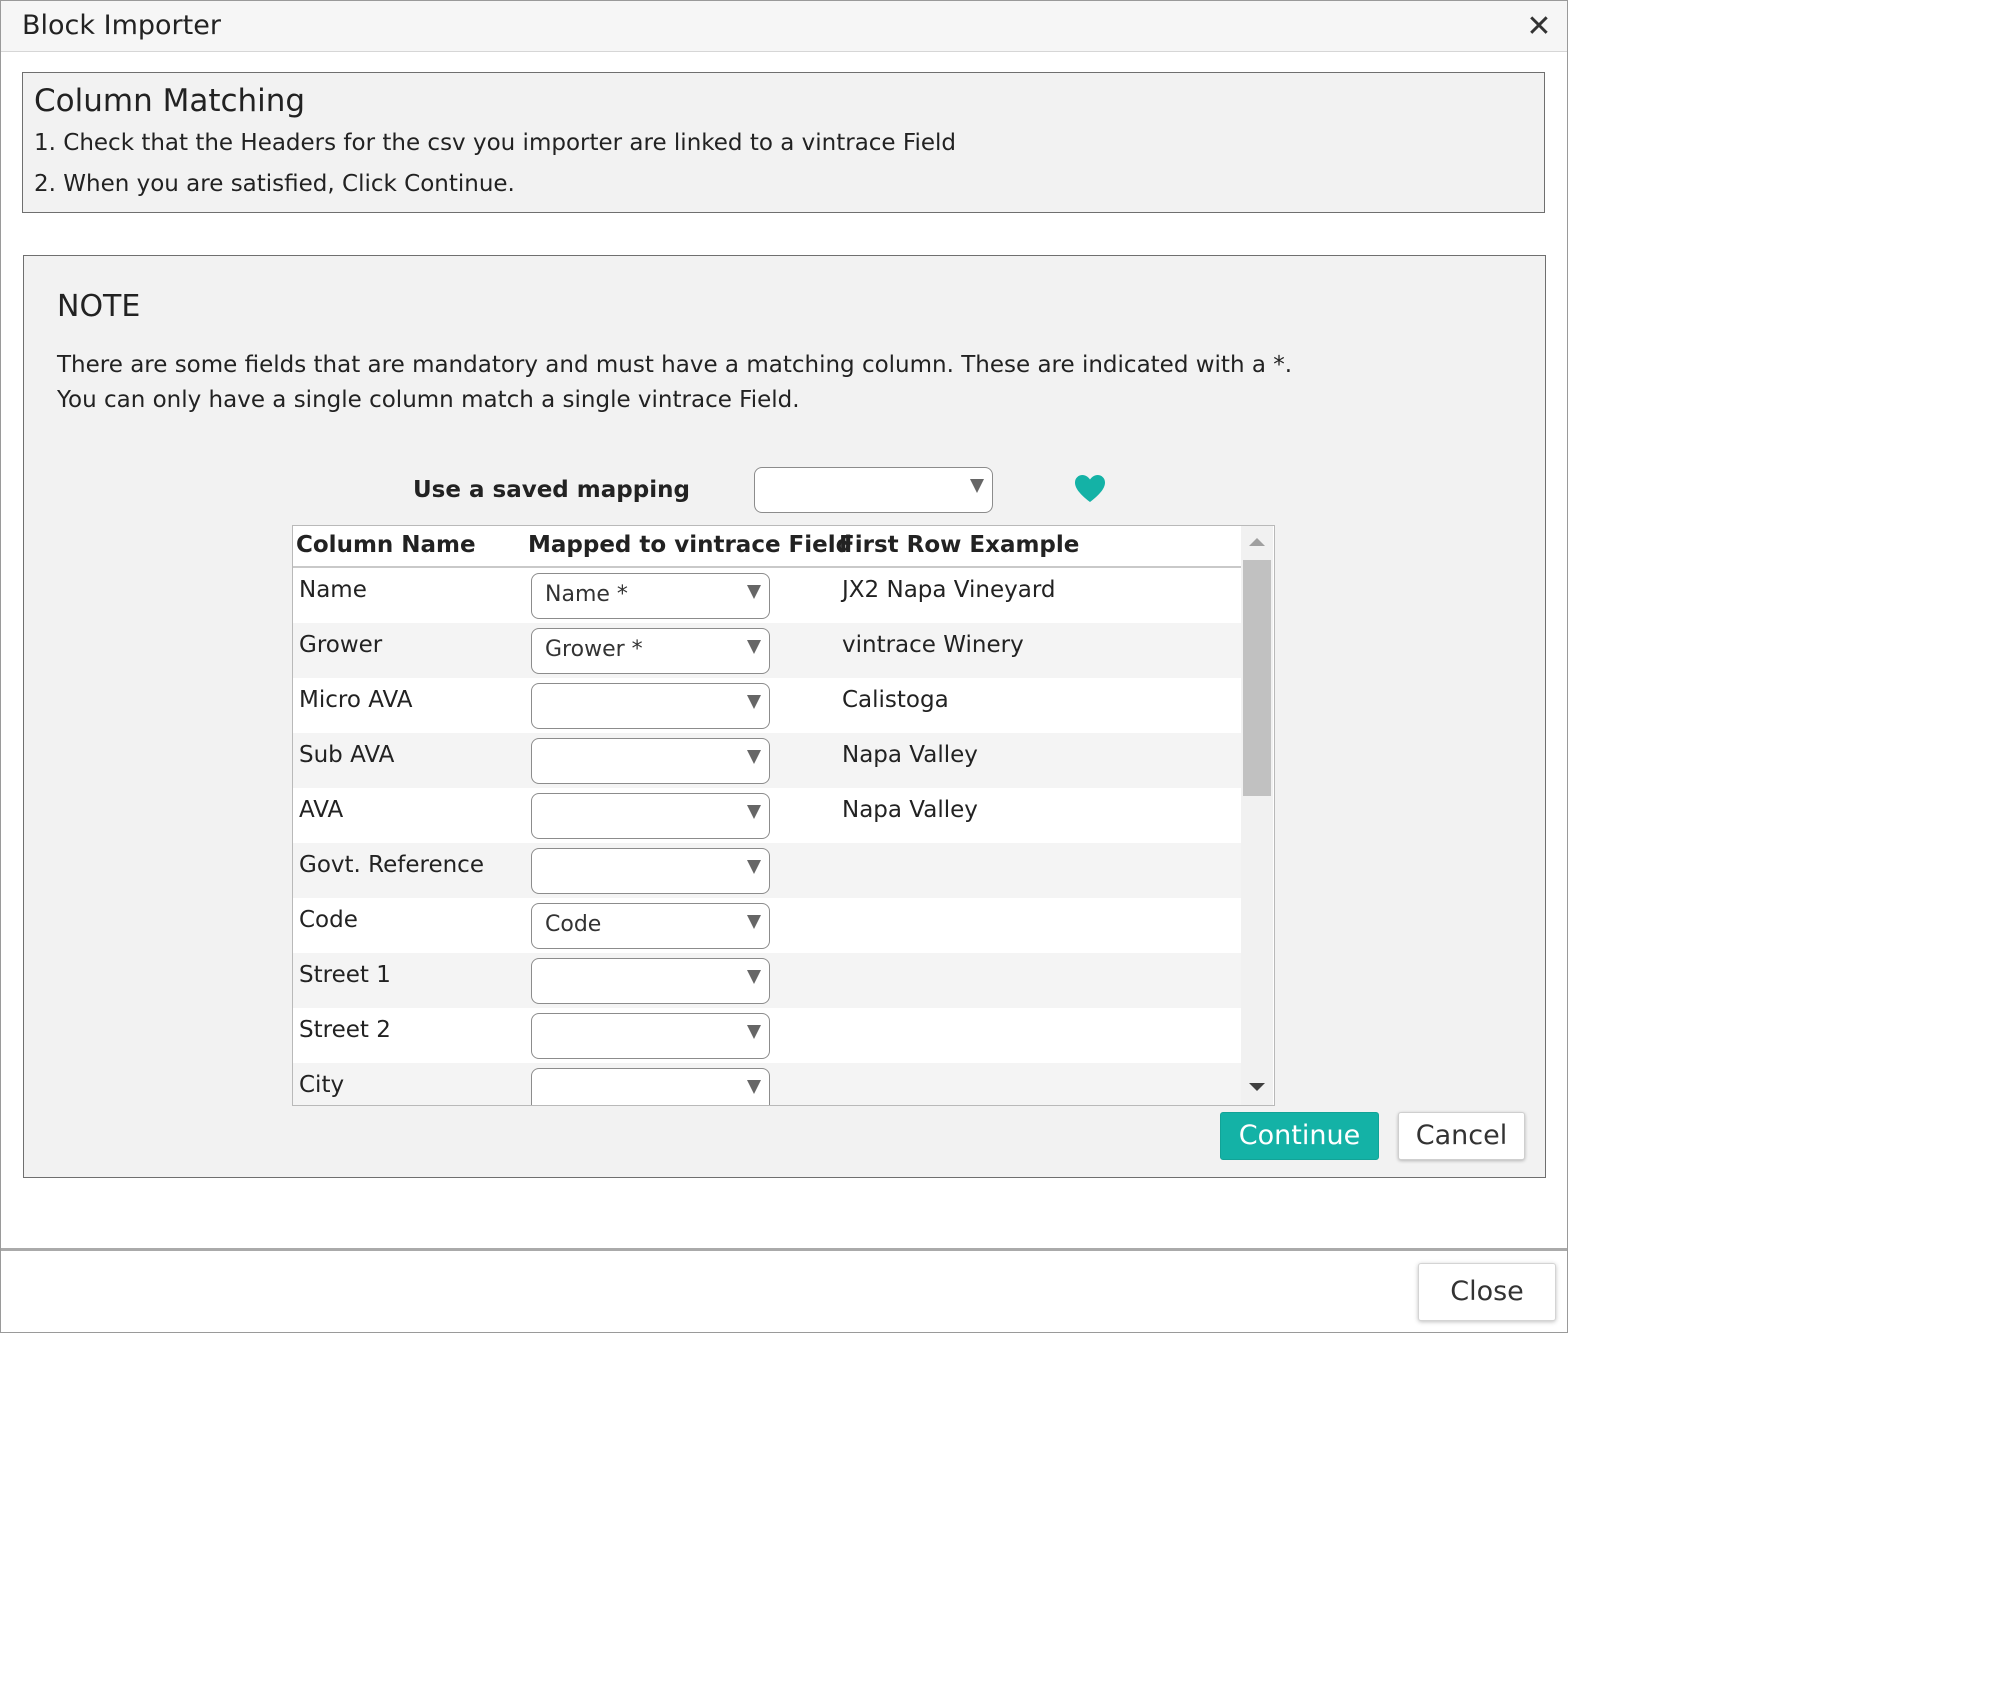 The width and height of the screenshot is (1992, 1694). What do you see at coordinates (784, 1249) in the screenshot?
I see `footer-divider` at bounding box center [784, 1249].